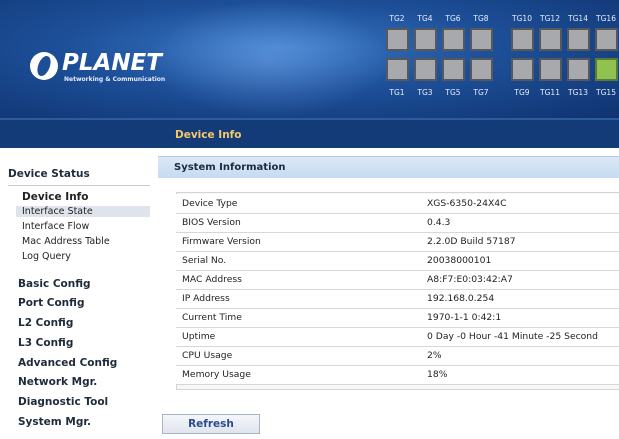  What do you see at coordinates (520, 223) in the screenshot?
I see `row-value: 0.4.3` at bounding box center [520, 223].